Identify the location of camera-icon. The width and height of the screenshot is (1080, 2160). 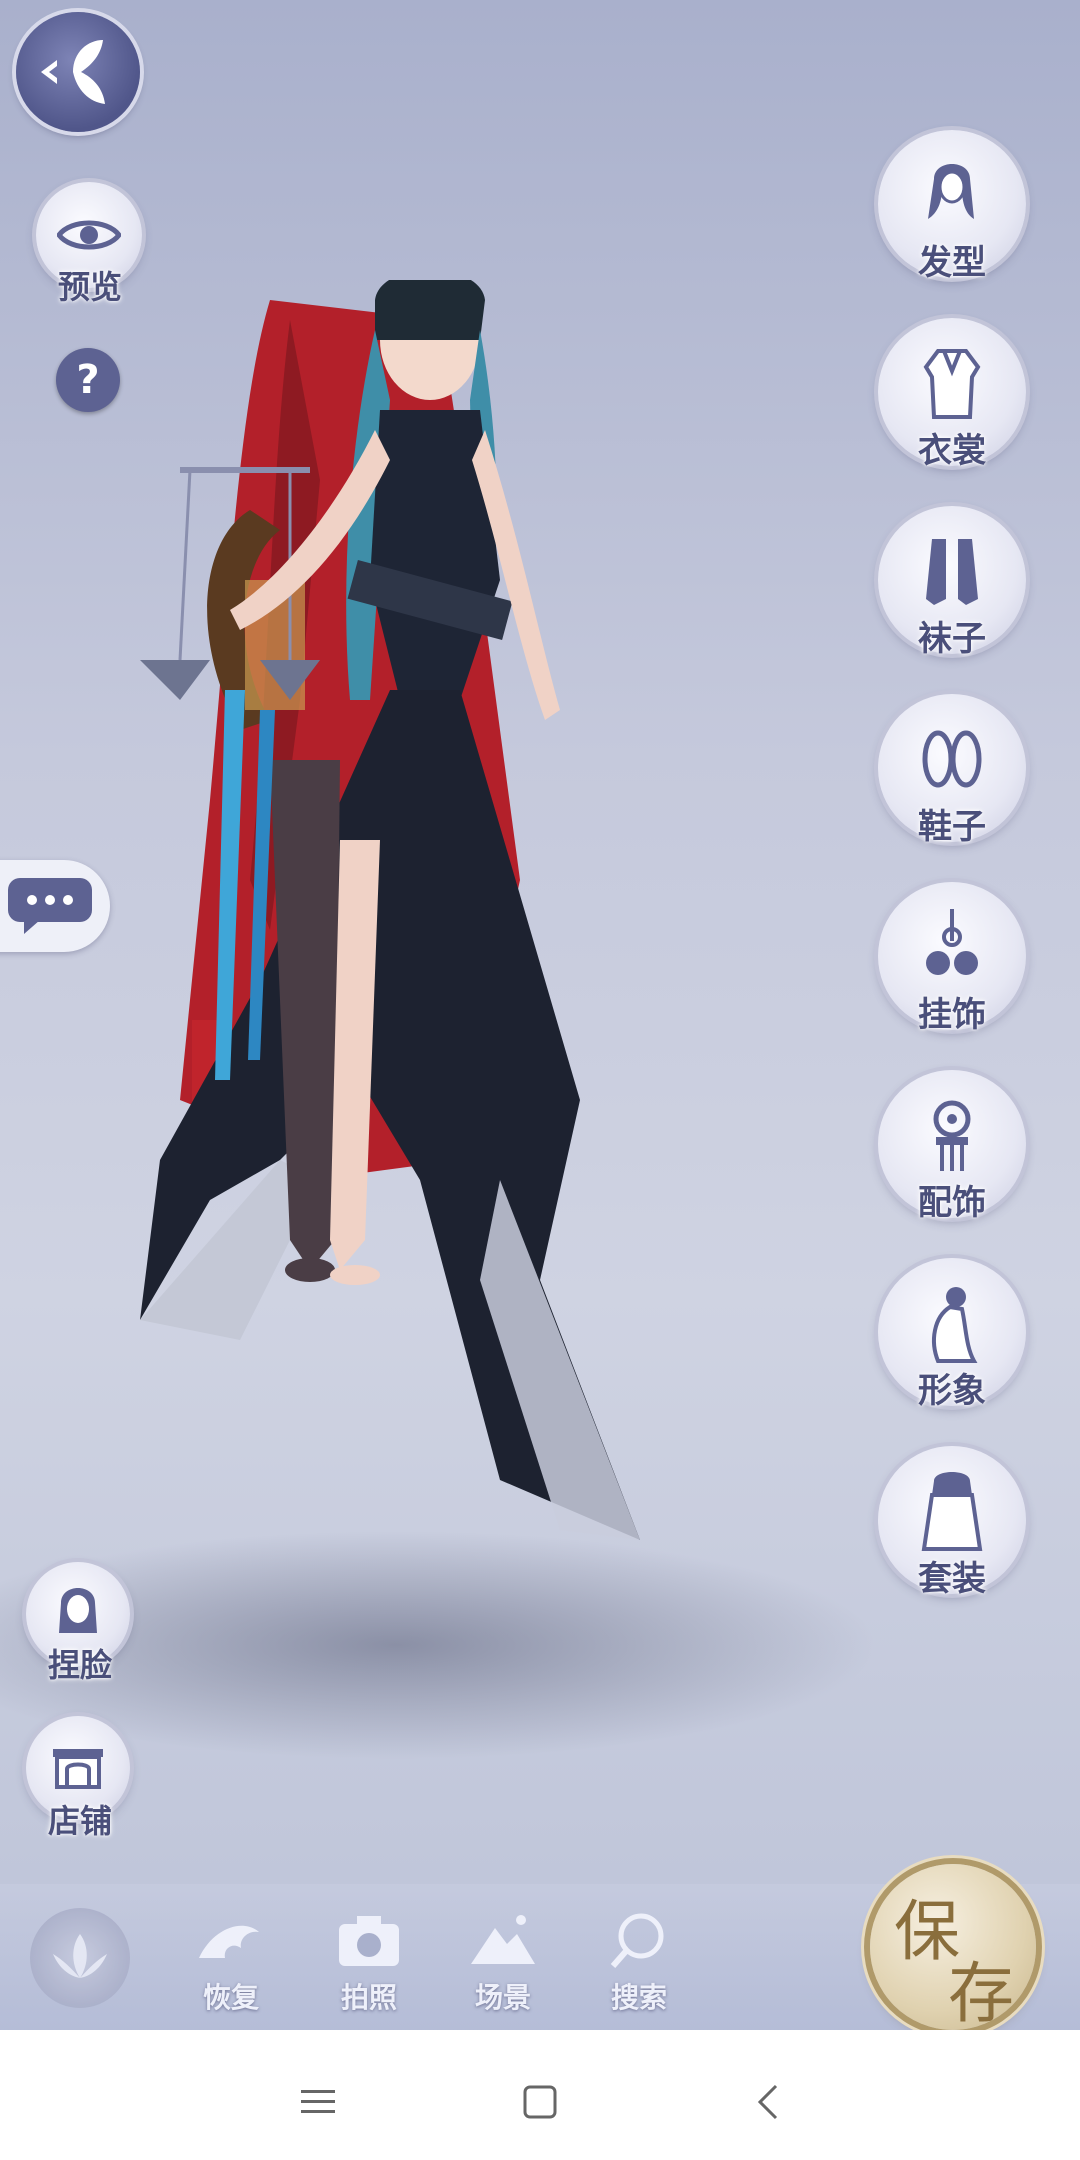
(369, 1941).